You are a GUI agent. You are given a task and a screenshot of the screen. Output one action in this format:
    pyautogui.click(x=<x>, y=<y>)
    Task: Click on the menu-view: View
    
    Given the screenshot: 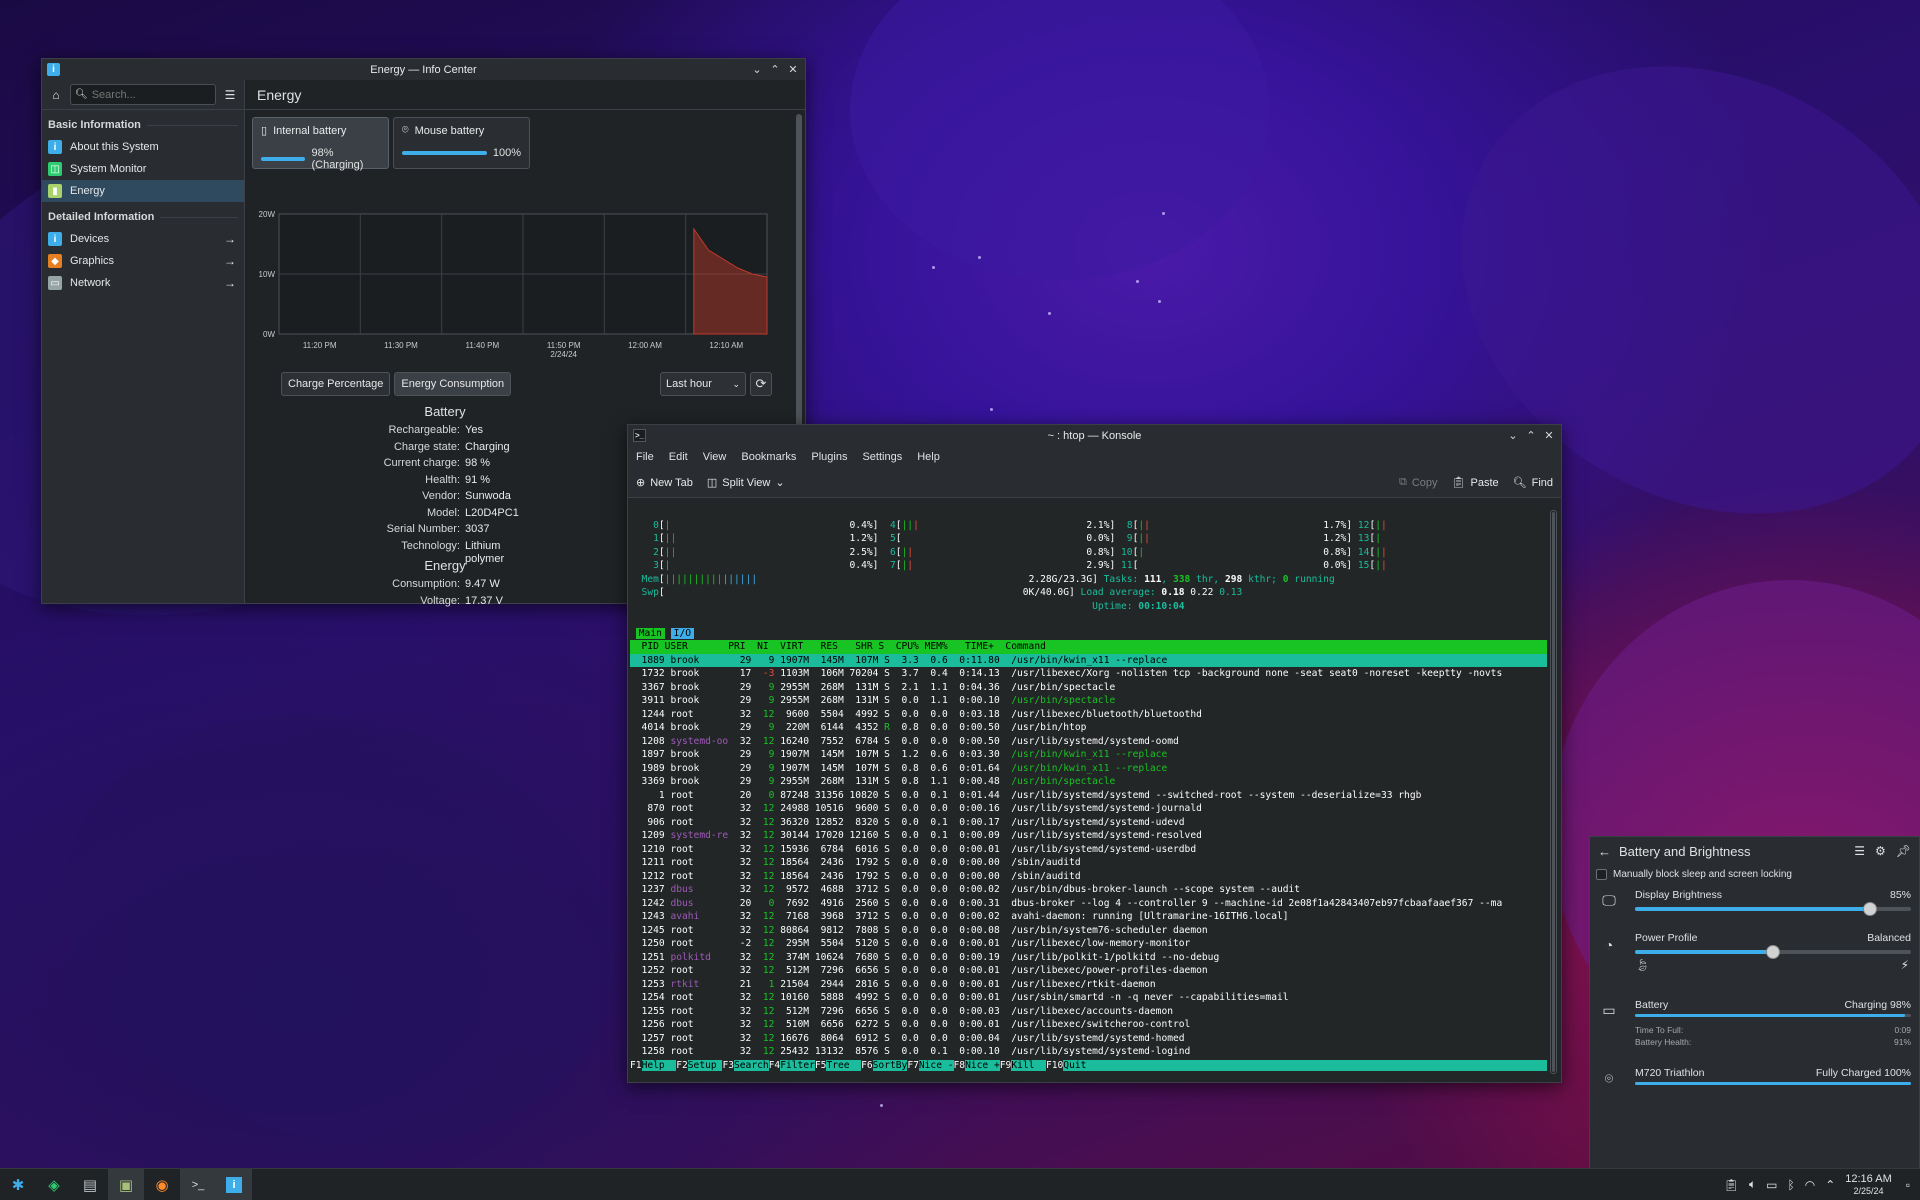 What is the action you would take?
    pyautogui.click(x=715, y=457)
    